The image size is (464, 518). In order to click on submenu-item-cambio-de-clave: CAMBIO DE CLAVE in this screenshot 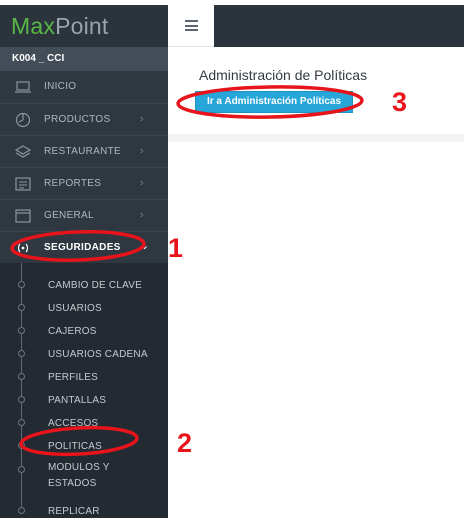, I will do `click(84, 284)`.